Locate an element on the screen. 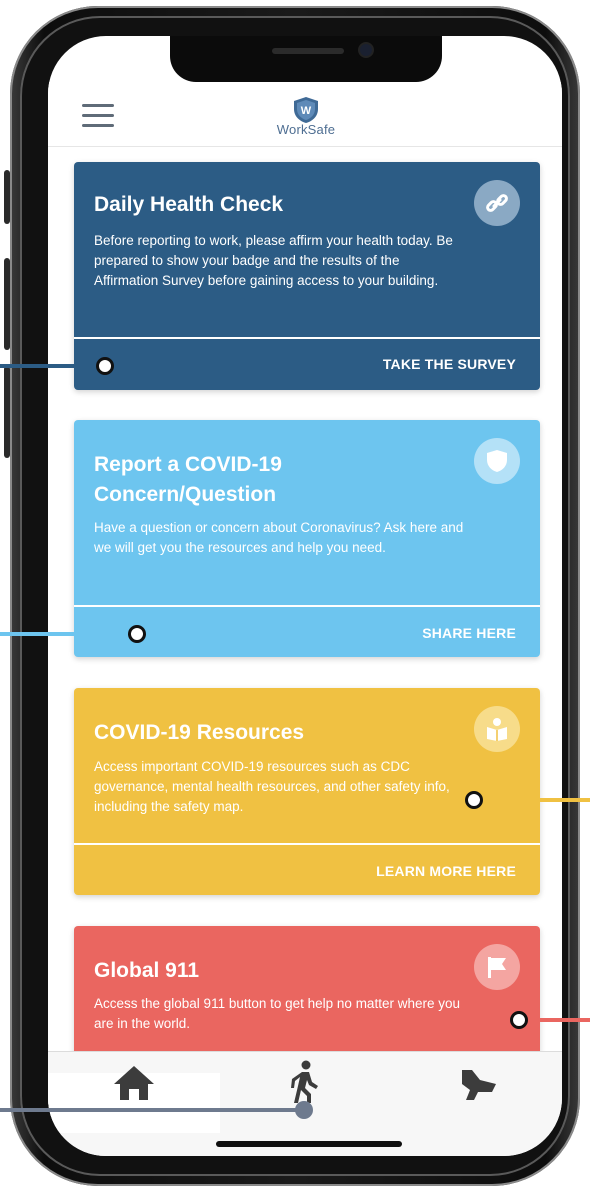 This screenshot has width=590, height=1192. notch is located at coordinates (306, 59).